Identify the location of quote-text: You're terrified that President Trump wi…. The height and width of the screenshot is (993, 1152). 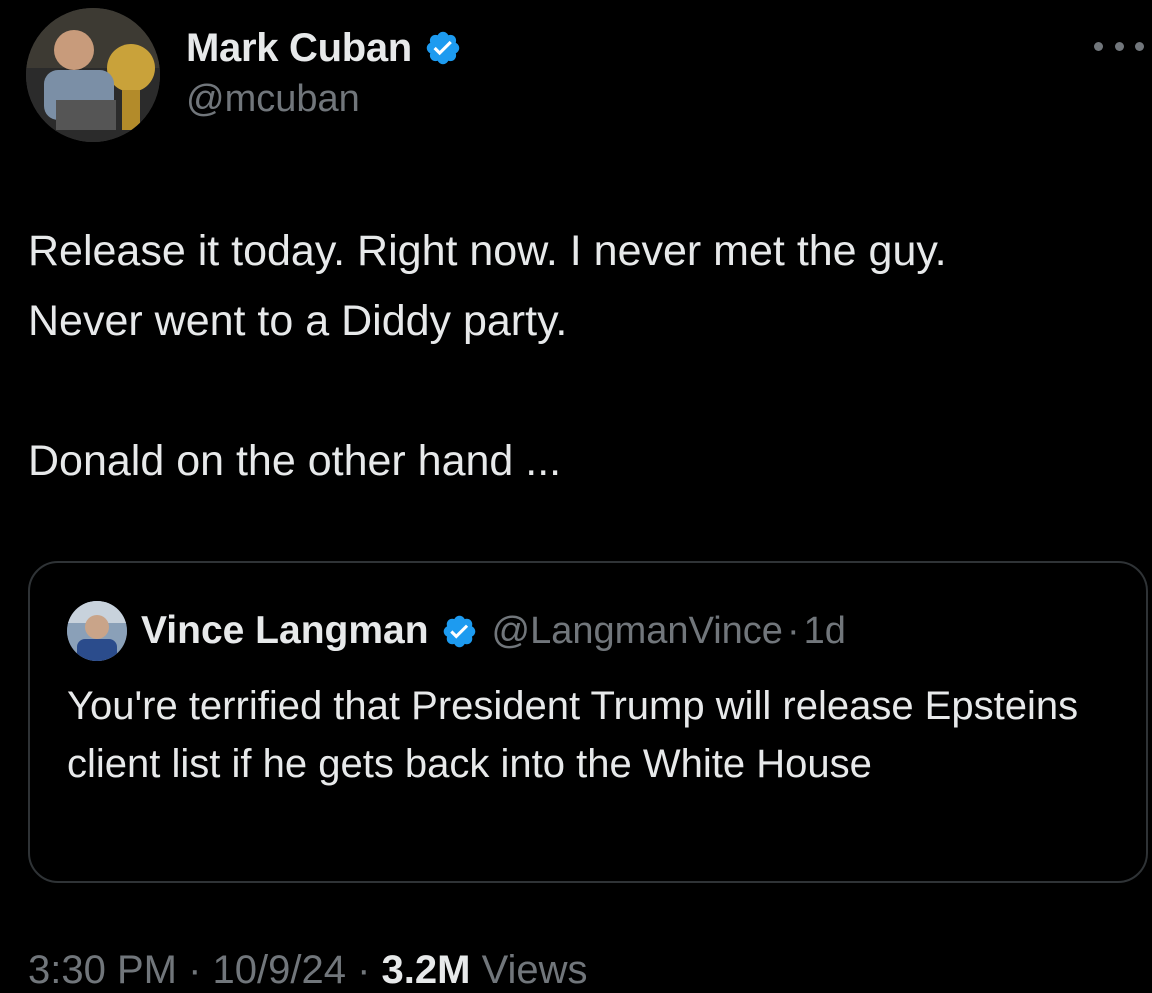
(573, 735).